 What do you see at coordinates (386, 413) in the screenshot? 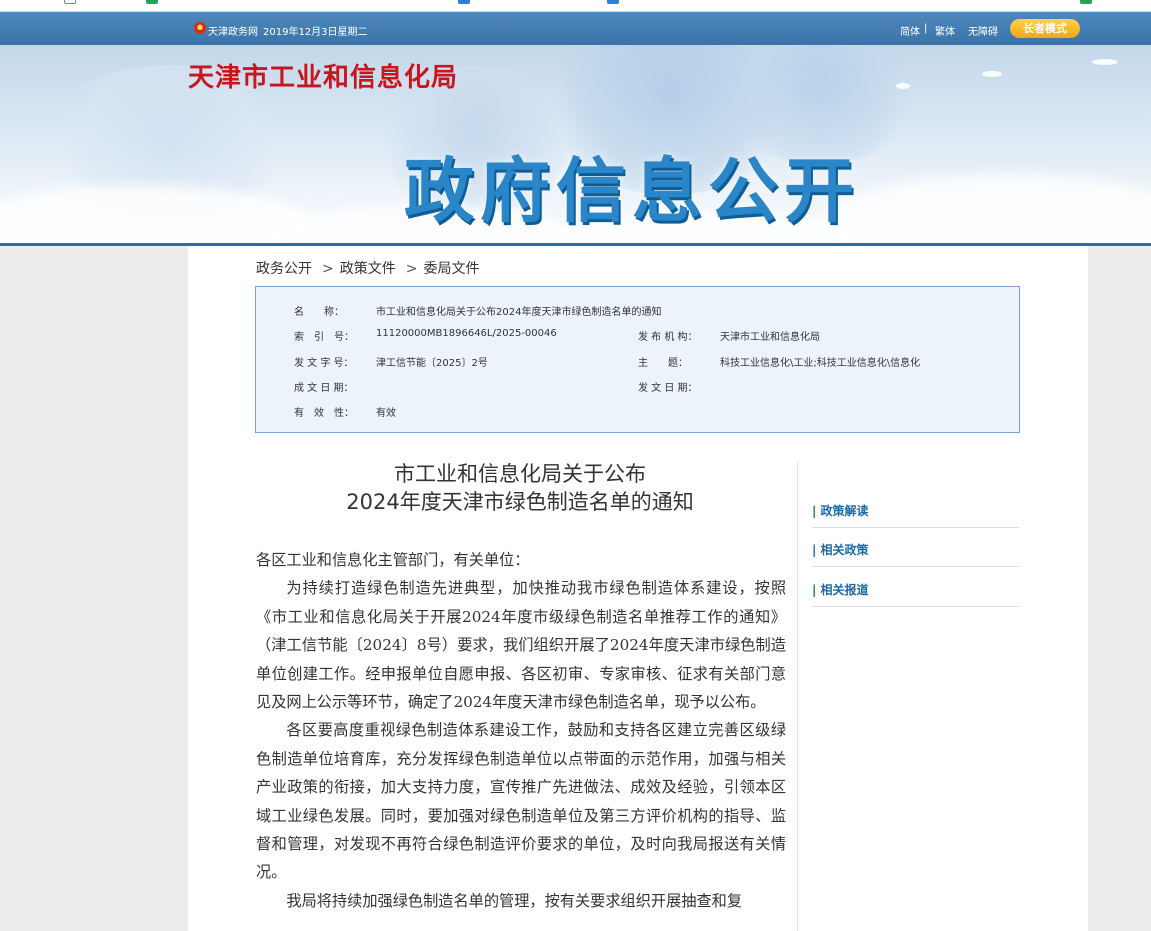
I see `info-value: 有效` at bounding box center [386, 413].